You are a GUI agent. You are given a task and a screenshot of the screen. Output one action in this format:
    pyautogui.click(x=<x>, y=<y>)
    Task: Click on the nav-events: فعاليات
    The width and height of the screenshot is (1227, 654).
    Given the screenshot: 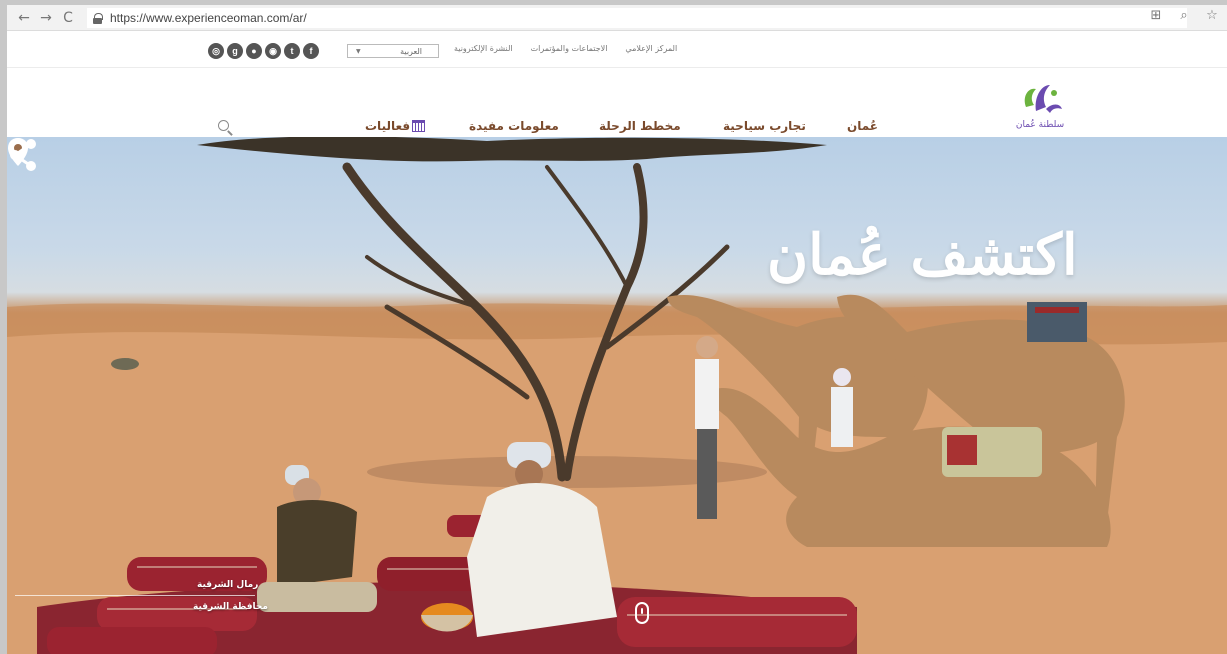 What is the action you would take?
    pyautogui.click(x=395, y=126)
    